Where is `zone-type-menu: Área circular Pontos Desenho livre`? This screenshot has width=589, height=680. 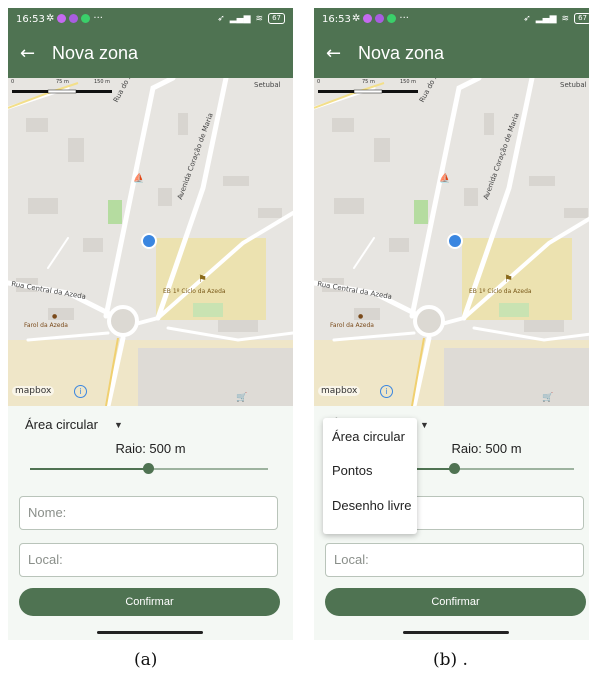 zone-type-menu: Área circular Pontos Desenho livre is located at coordinates (370, 476).